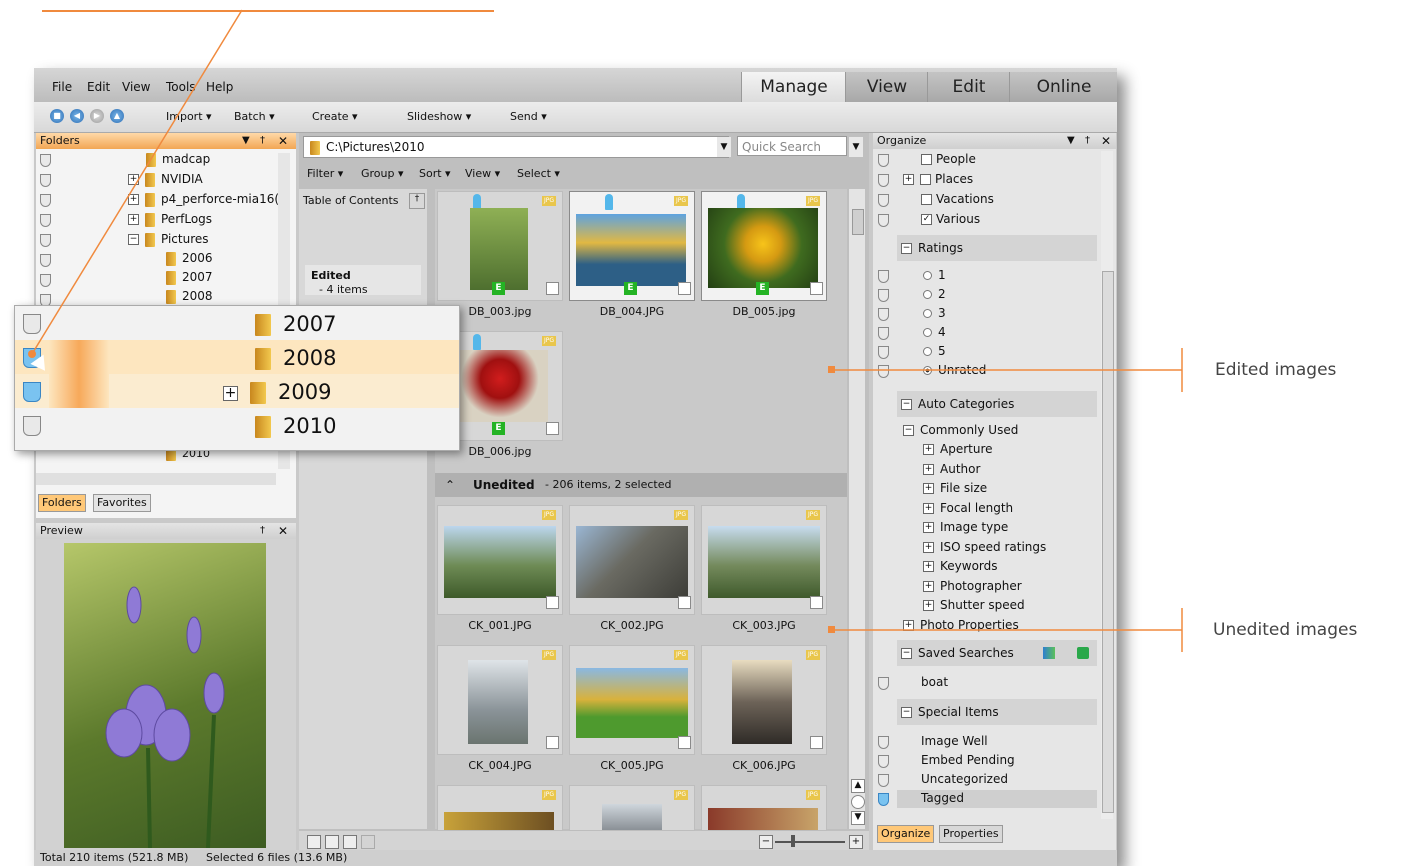 Image resolution: width=1412 pixels, height=866 pixels. Describe the element at coordinates (831, 629) in the screenshot. I see `unedited-leader-dot` at that location.